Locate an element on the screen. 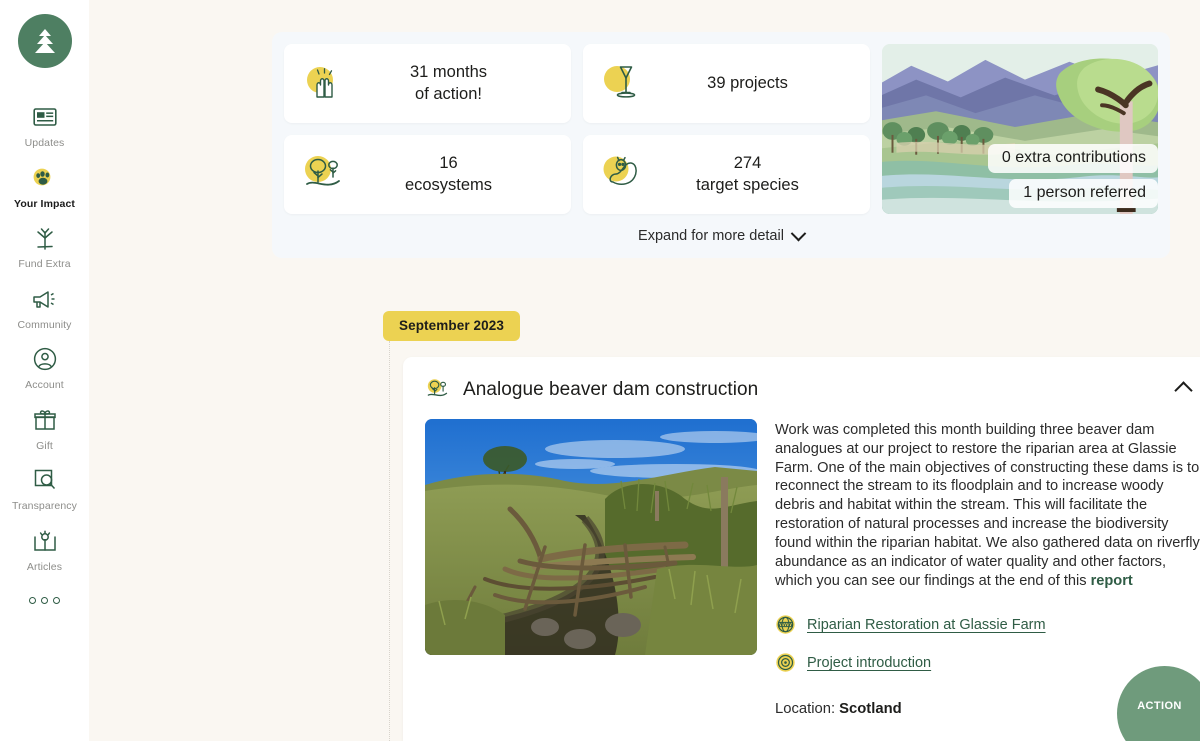  badge-person-referred: 1 person referred is located at coordinates (1083, 193).